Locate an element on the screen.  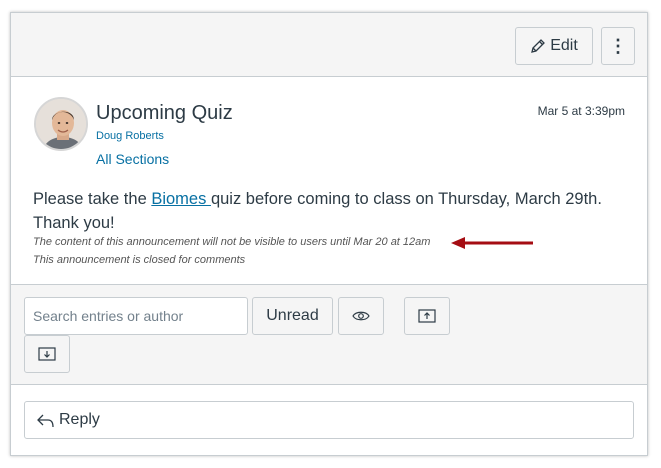
reply-box: Reply is located at coordinates (329, 420).